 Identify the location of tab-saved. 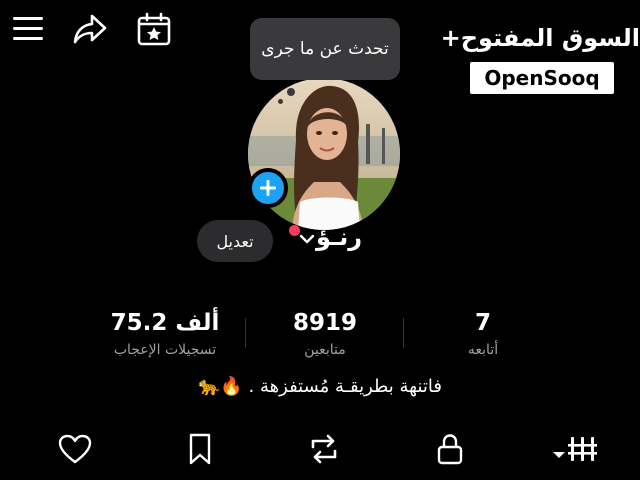
(200, 449).